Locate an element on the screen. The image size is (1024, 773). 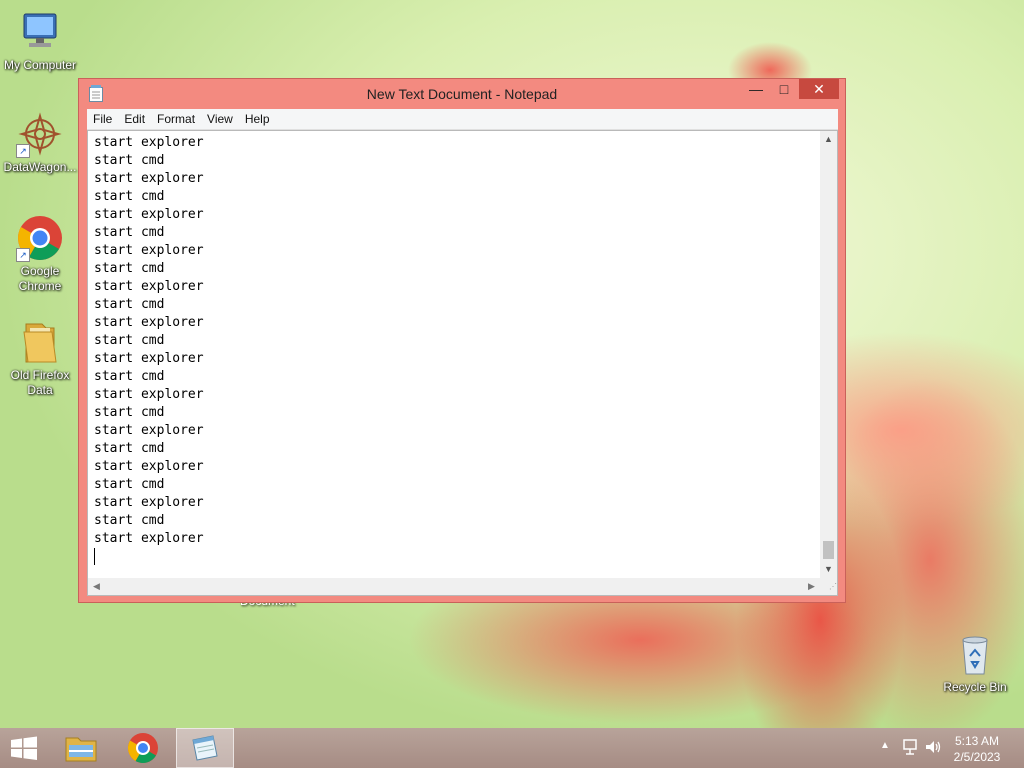
desktop-icon-label: Recycle Bin is located at coordinates (975, 687).